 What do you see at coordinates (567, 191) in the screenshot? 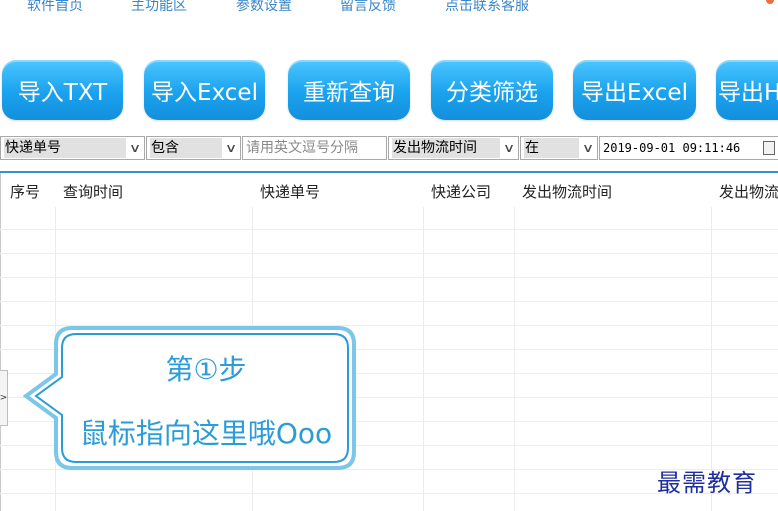
I see `column-header-ship-time: 发出物流时间` at bounding box center [567, 191].